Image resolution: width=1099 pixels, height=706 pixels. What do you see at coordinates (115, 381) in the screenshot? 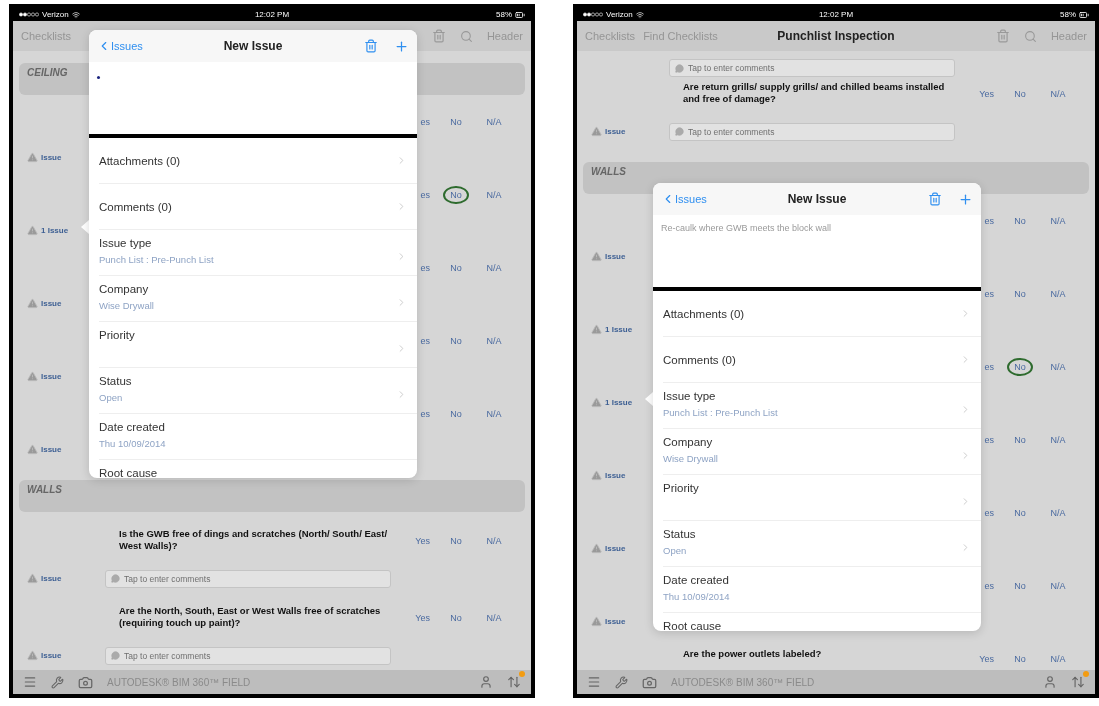
I see `field-label: Status` at bounding box center [115, 381].